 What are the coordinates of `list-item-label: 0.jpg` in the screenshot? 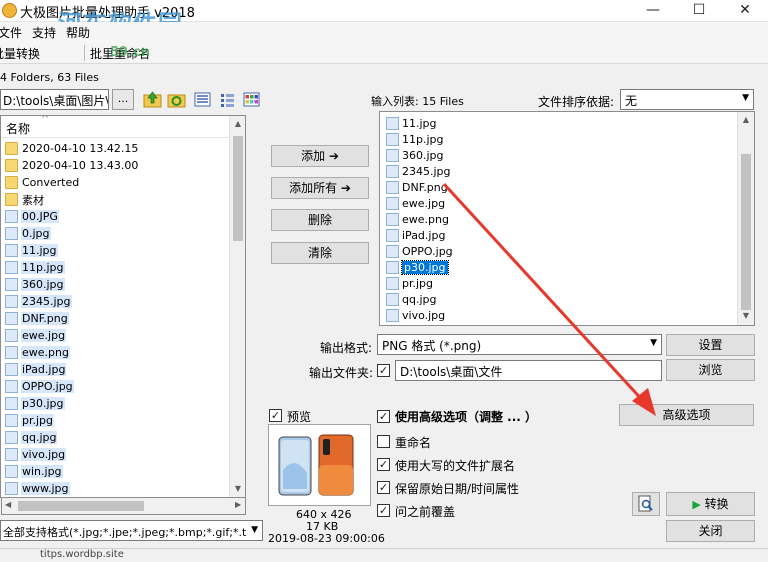 It's located at (36, 233).